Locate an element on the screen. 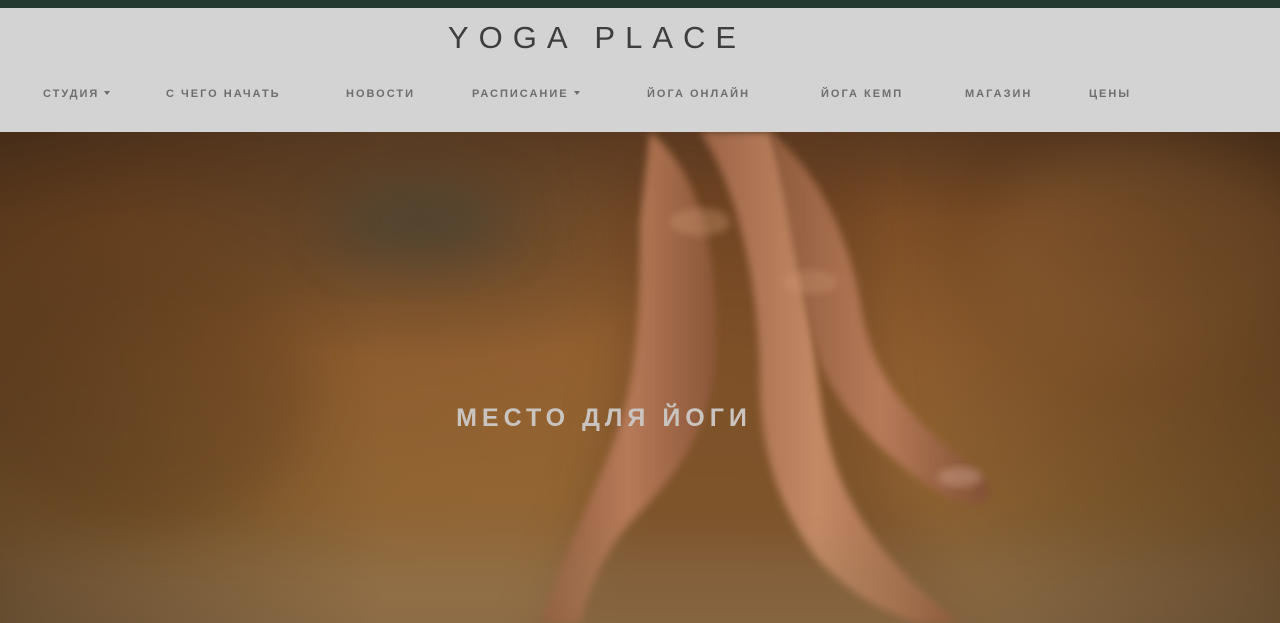 The height and width of the screenshot is (623, 1280). nav-item-label: РАСПИСАНИЕ is located at coordinates (520, 94).